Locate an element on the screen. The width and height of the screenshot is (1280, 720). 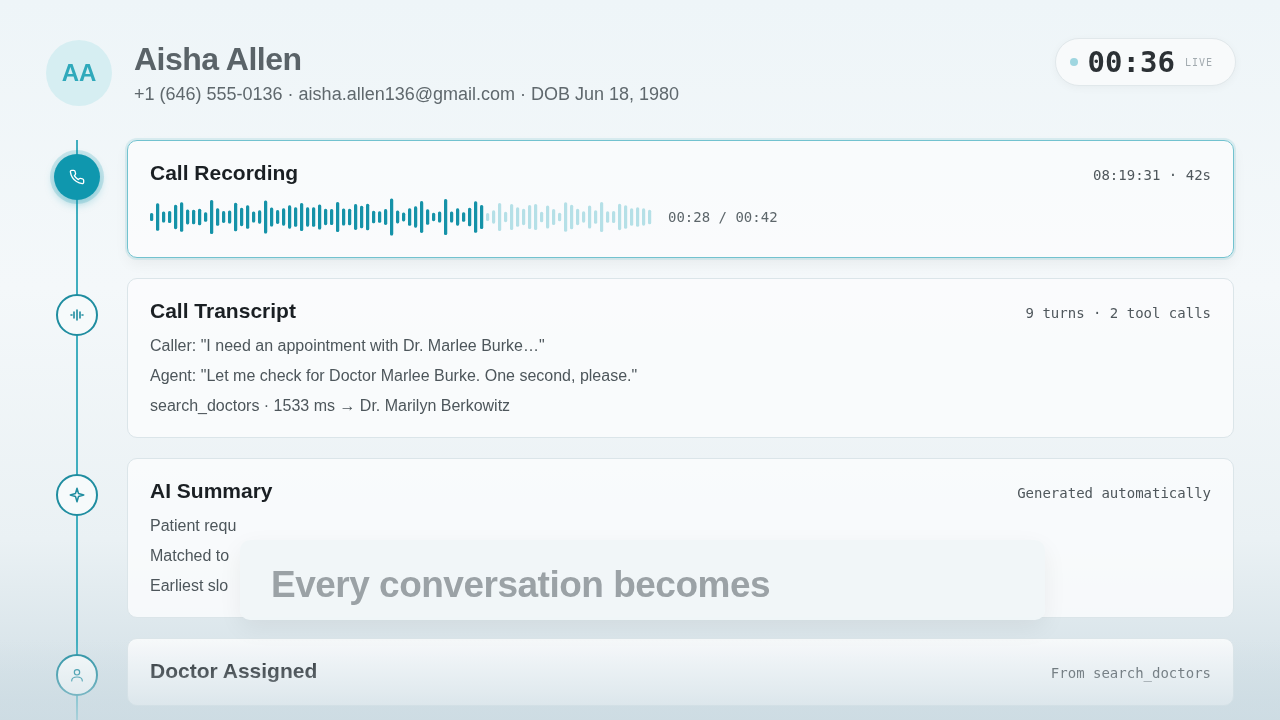
card-meta: 9 turns · 2 tool calls is located at coordinates (1118, 313).